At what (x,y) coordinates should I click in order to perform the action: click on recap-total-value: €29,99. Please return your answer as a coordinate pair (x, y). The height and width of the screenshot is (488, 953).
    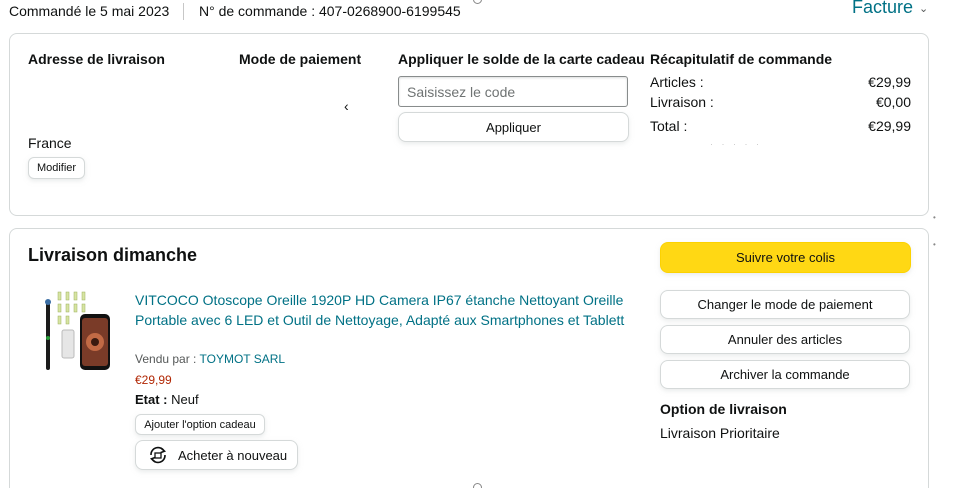
    Looking at the image, I should click on (889, 126).